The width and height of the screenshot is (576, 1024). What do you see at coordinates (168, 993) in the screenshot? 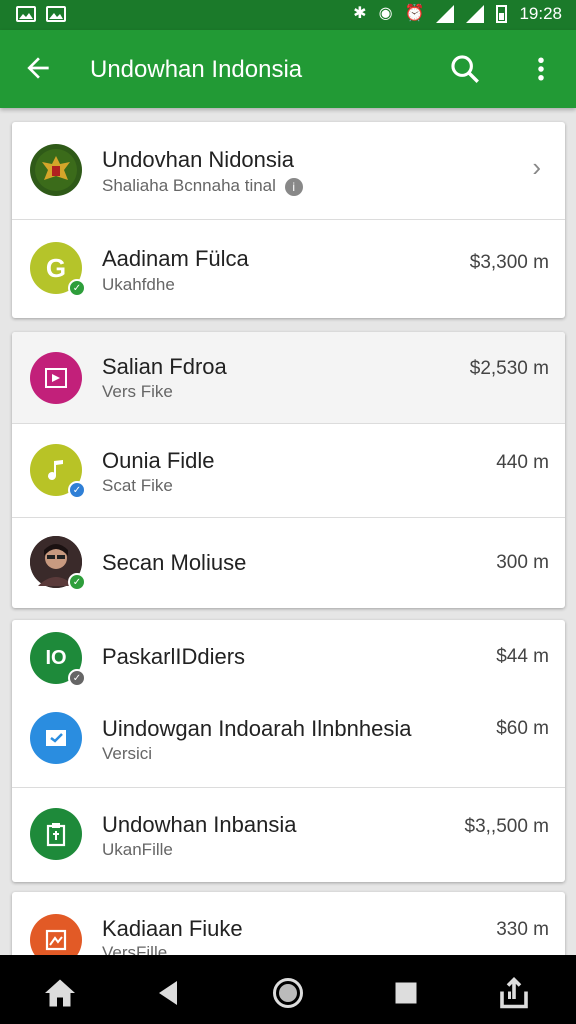
I see `back-triangle-icon` at bounding box center [168, 993].